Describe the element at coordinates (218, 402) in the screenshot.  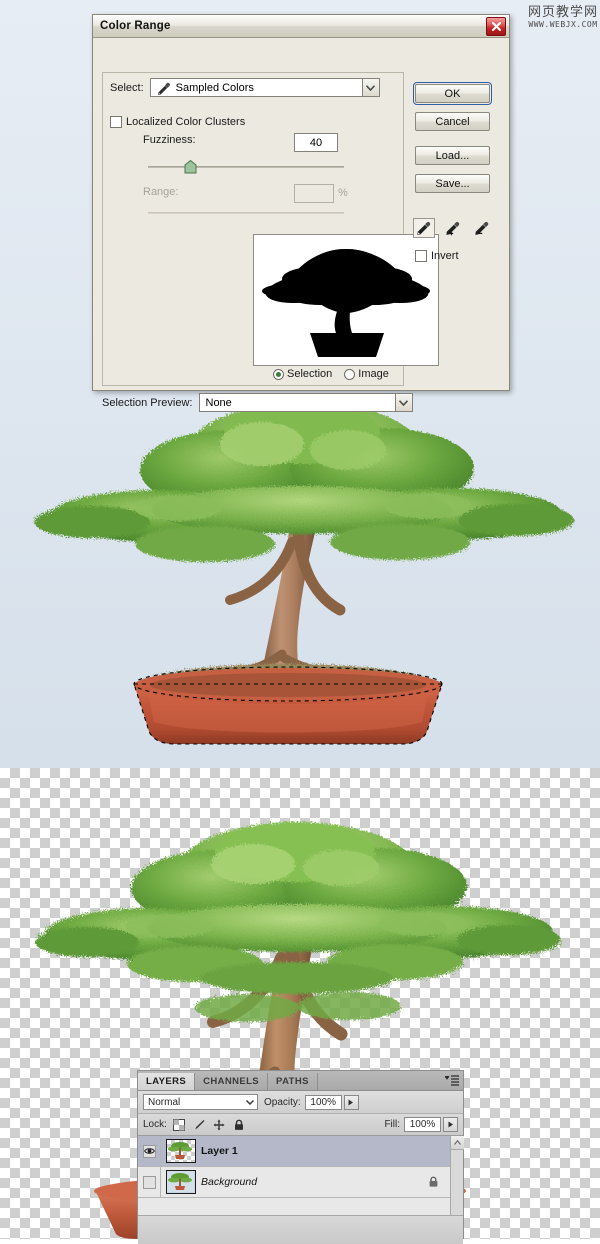
I see `selection-preview-value: None` at that location.